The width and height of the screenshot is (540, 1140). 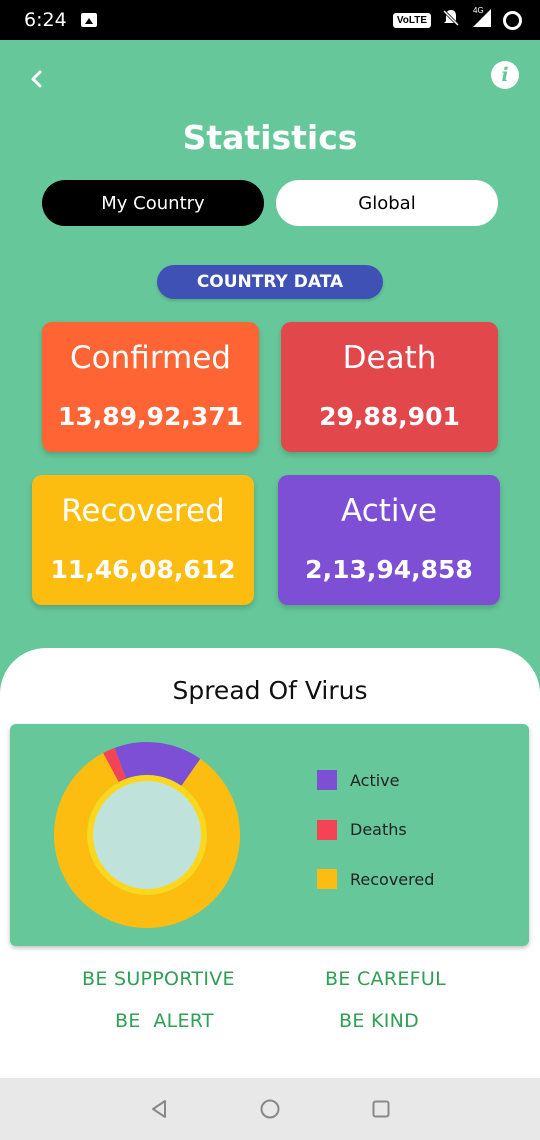 What do you see at coordinates (327, 780) in the screenshot?
I see `legend-swatch-active` at bounding box center [327, 780].